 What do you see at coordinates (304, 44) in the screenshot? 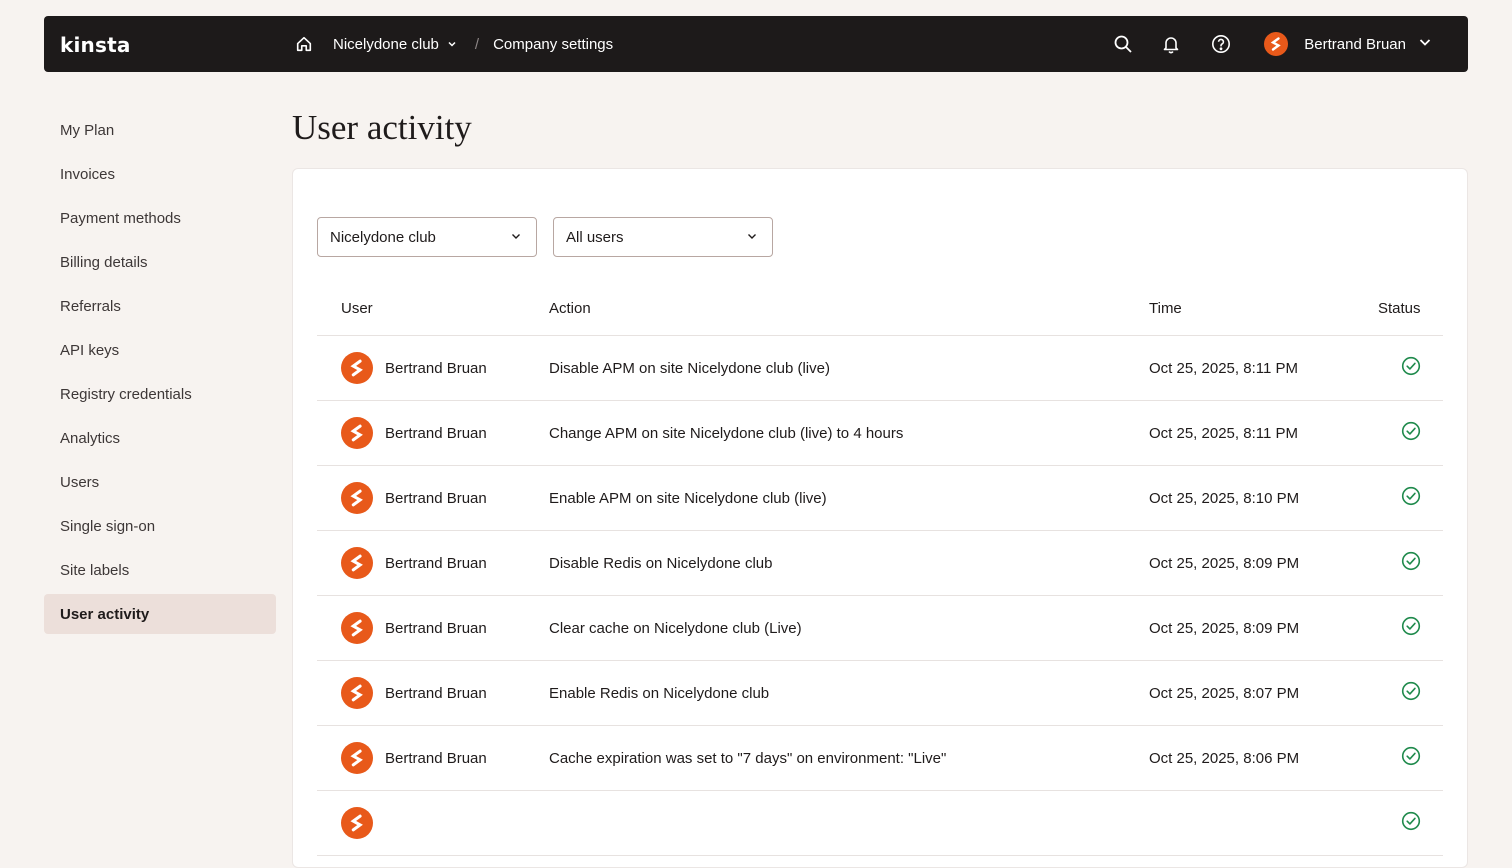
I see `home-icon` at bounding box center [304, 44].